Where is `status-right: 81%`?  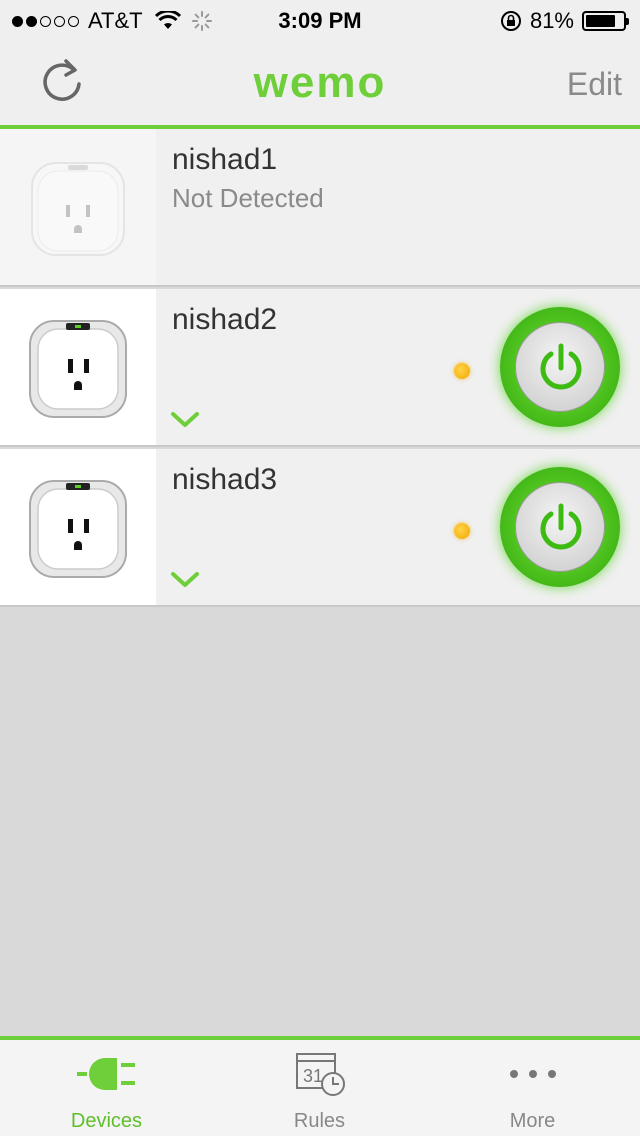 status-right: 81% is located at coordinates (564, 21).